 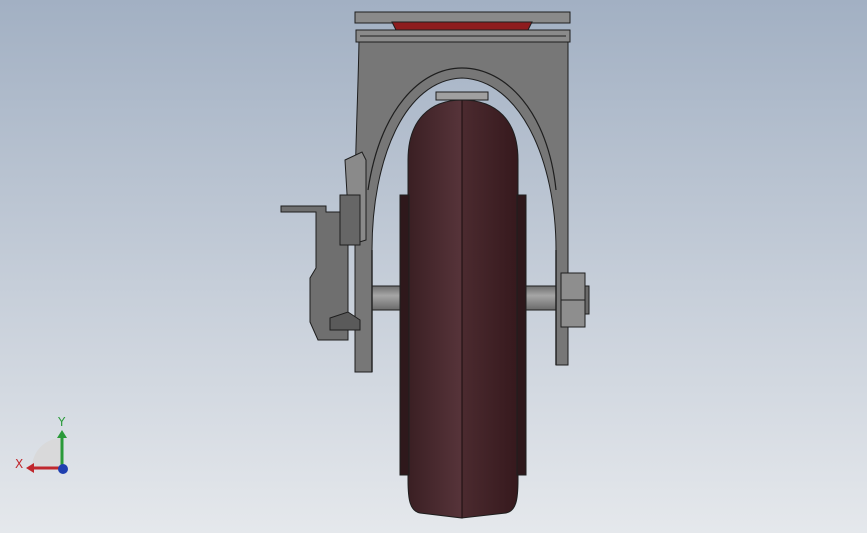 What do you see at coordinates (462, 96) in the screenshot?
I see `wheel-top-spacer` at bounding box center [462, 96].